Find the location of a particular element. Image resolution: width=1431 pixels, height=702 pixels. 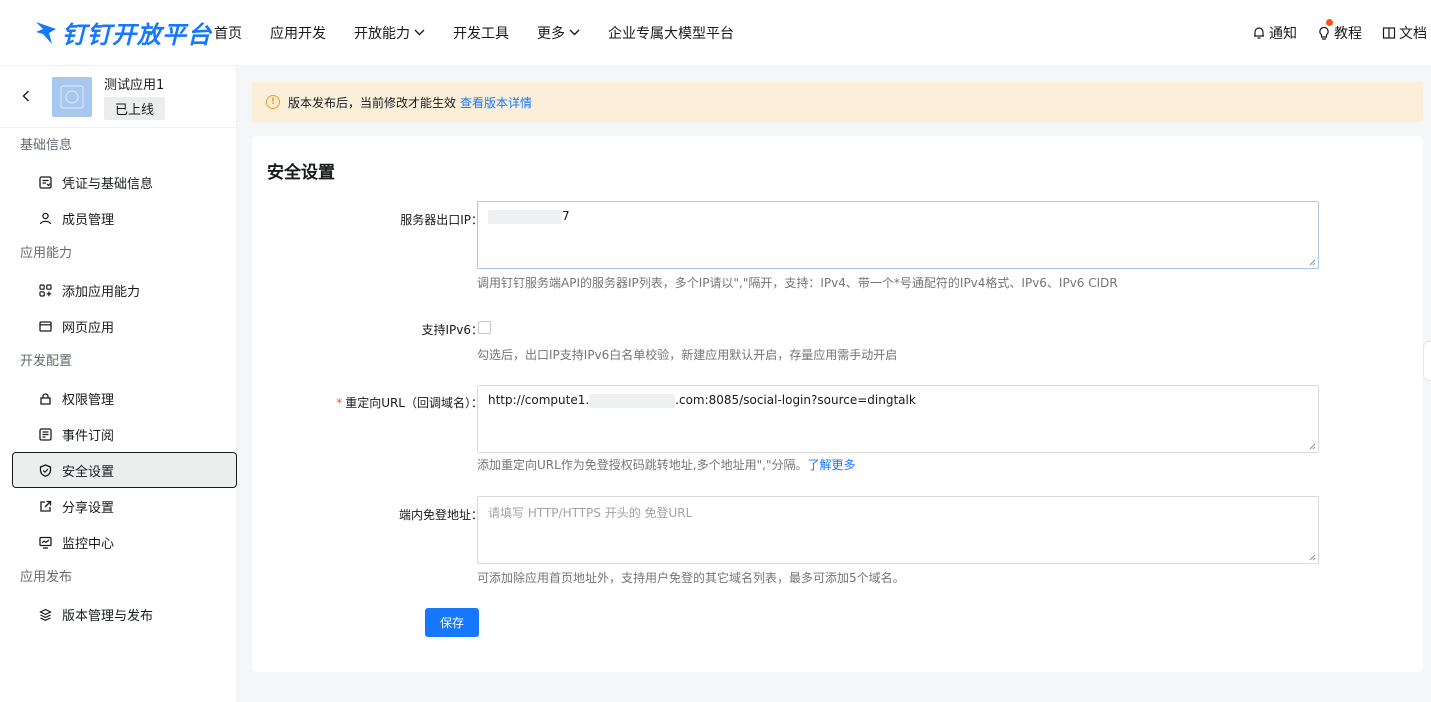

sidebar-item-label: 分享设置 is located at coordinates (88, 508).